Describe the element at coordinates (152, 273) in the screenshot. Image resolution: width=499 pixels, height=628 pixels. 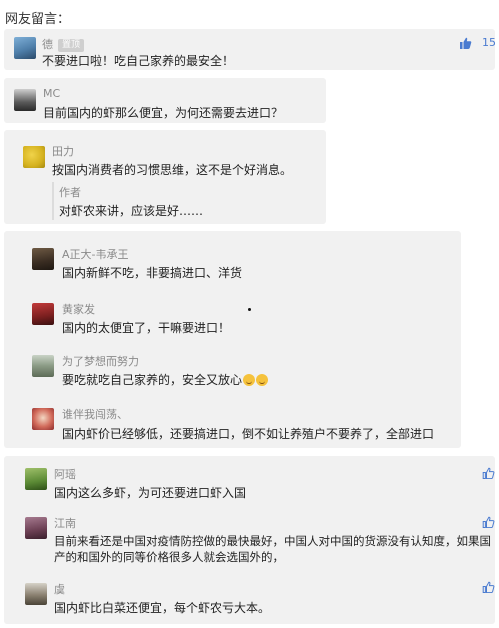
I see `comment-text: 国内新鲜不吃，非要搞进口、洋货` at that location.